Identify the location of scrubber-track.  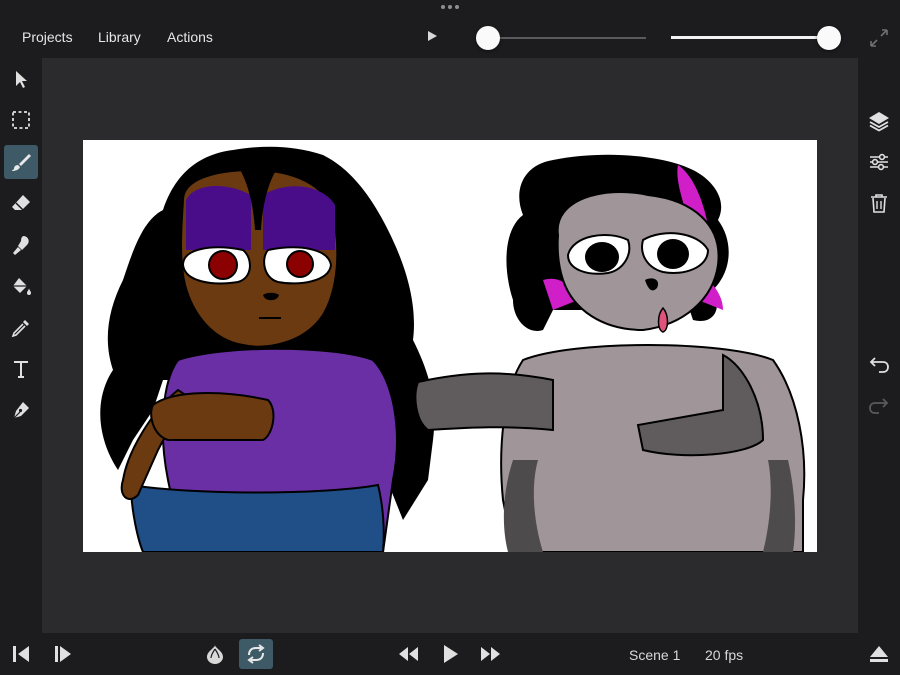
(561, 38).